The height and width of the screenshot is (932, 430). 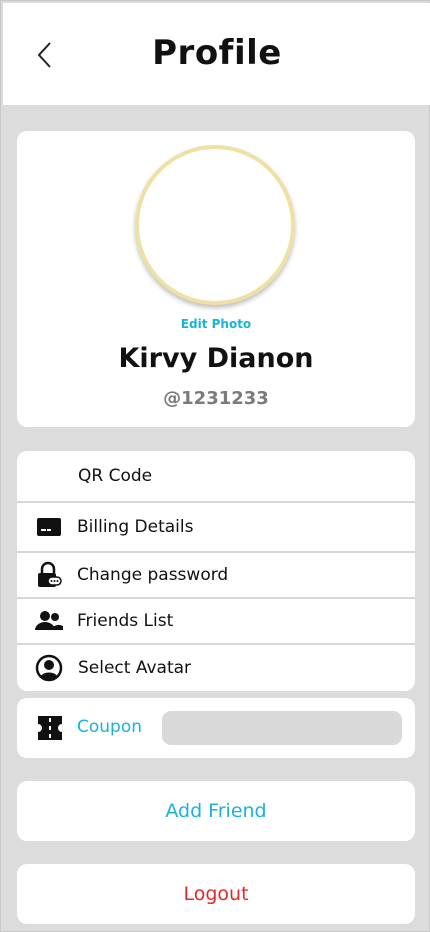 I want to click on page-title: Profile, so click(x=217, y=53).